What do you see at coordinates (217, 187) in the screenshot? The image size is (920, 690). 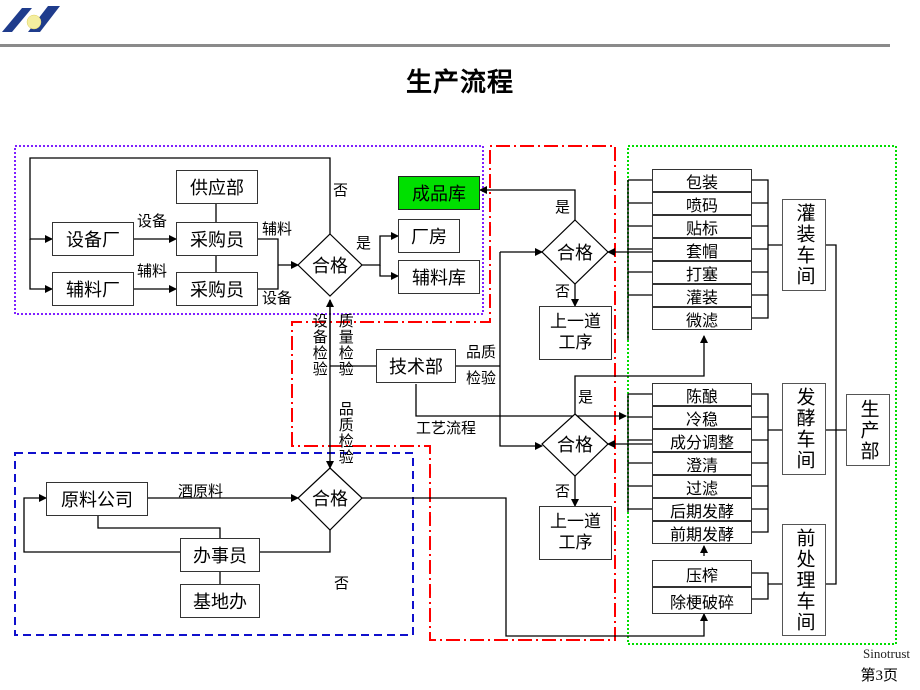 I see `supply-dept-box: 供应部` at bounding box center [217, 187].